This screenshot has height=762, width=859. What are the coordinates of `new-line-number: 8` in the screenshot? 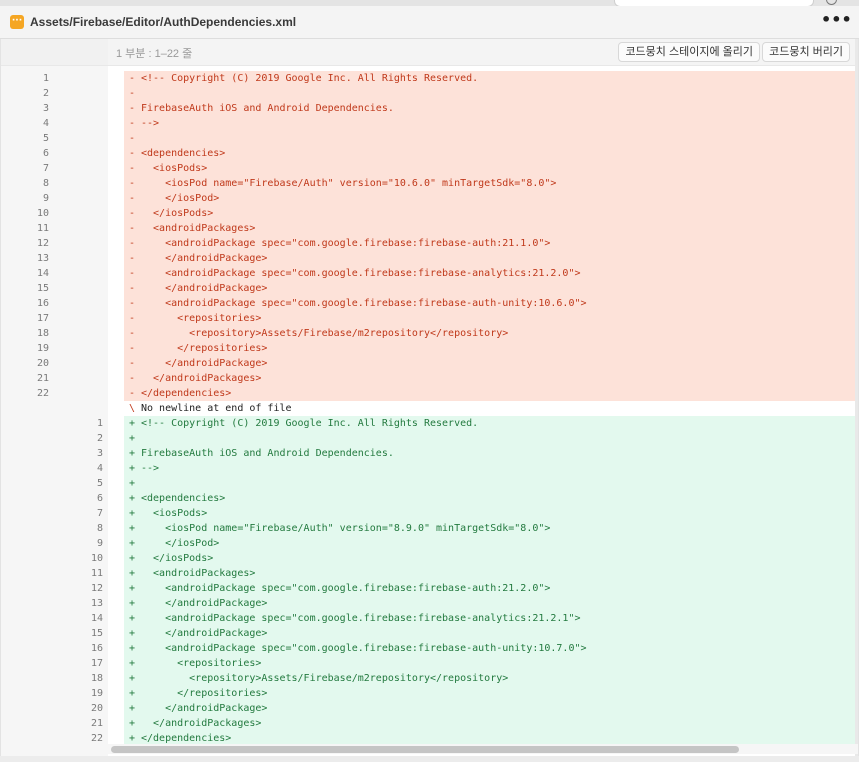 It's located at (99, 528).